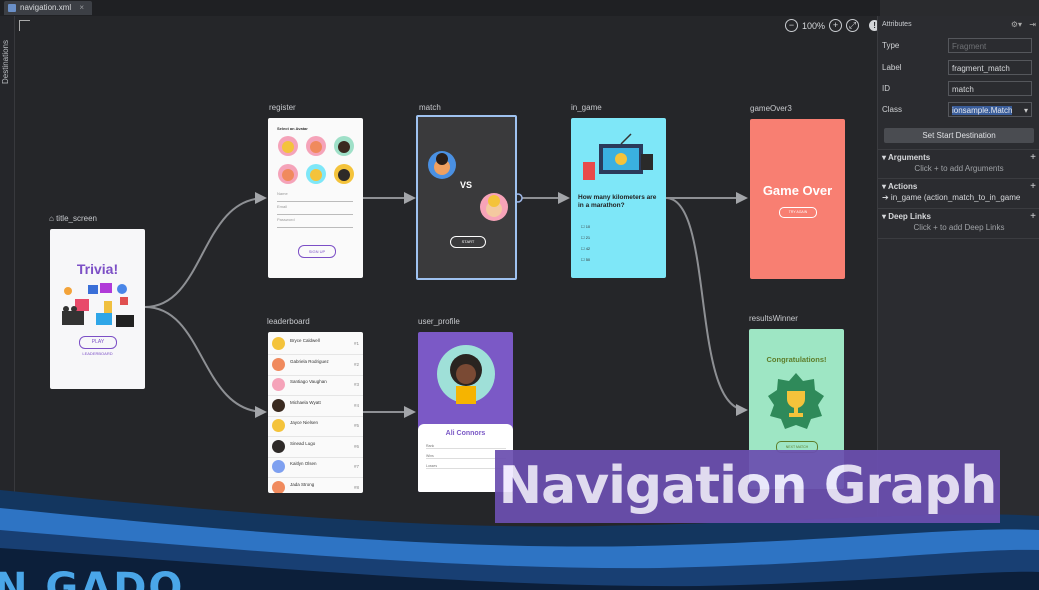 The height and width of the screenshot is (590, 1039). What do you see at coordinates (466, 456) in the screenshot?
I see `profile-stat: Wins` at bounding box center [466, 456].